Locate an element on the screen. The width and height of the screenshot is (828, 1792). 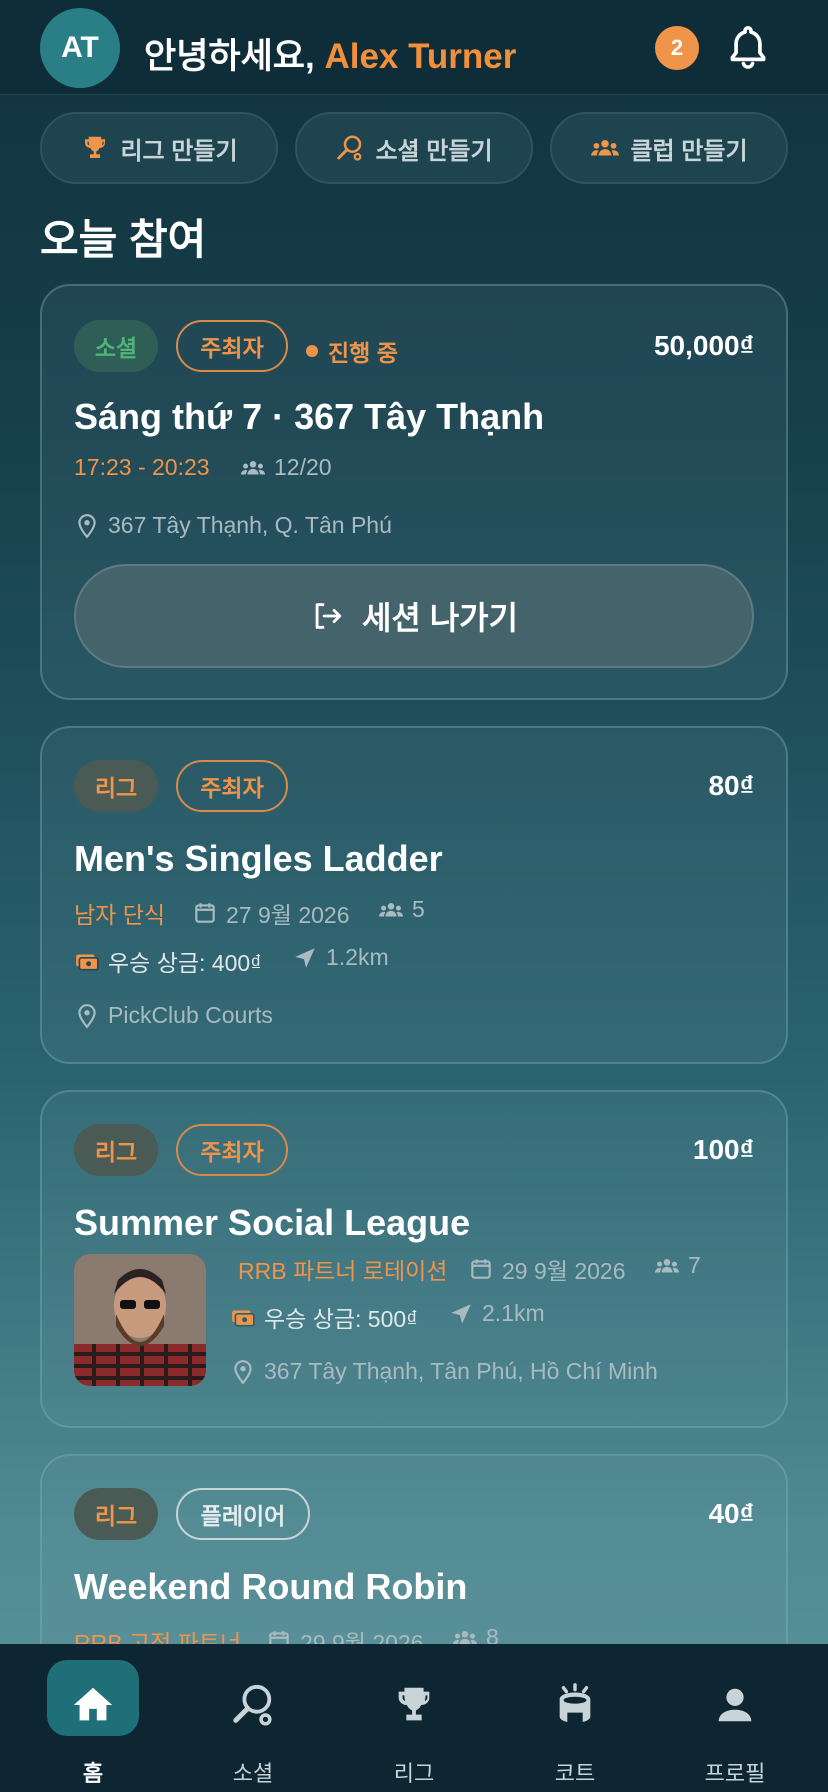
stadium-icon is located at coordinates (575, 1702).